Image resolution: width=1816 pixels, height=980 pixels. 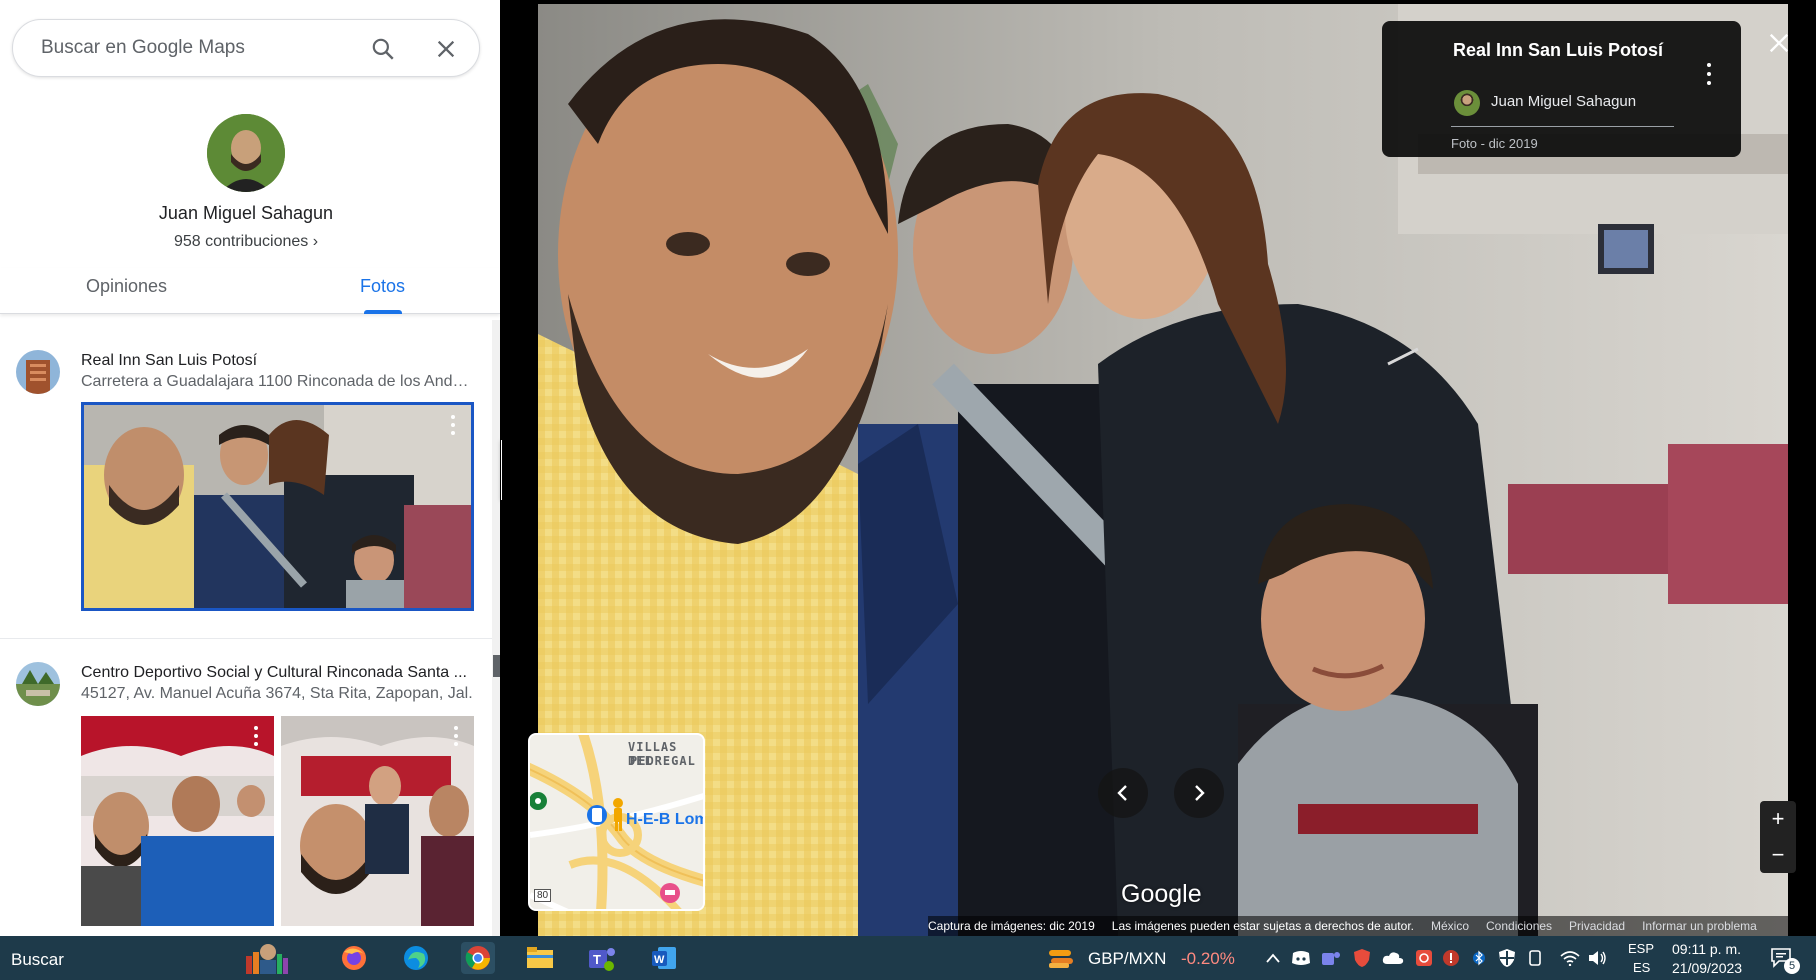 I want to click on alert-icon, so click(x=1451, y=958).